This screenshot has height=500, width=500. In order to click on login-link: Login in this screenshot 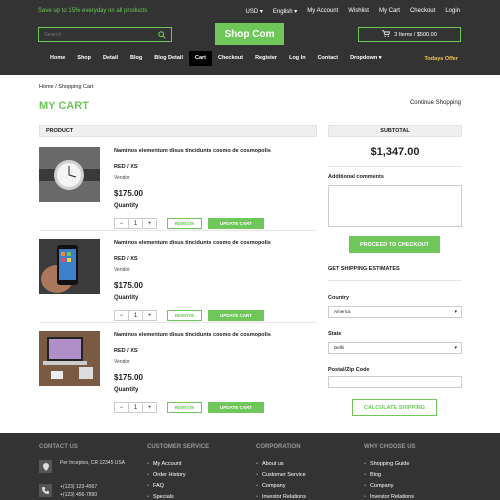, I will do `click(452, 11)`.